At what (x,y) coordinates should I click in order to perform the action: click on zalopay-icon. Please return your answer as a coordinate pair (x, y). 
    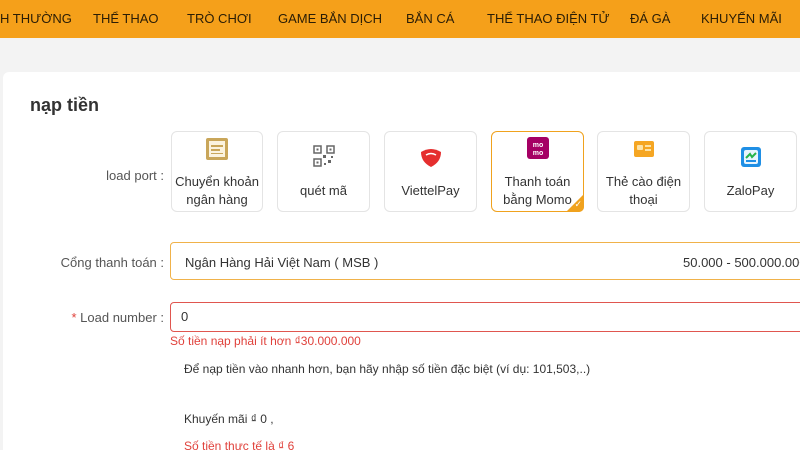
    Looking at the image, I should click on (750, 157).